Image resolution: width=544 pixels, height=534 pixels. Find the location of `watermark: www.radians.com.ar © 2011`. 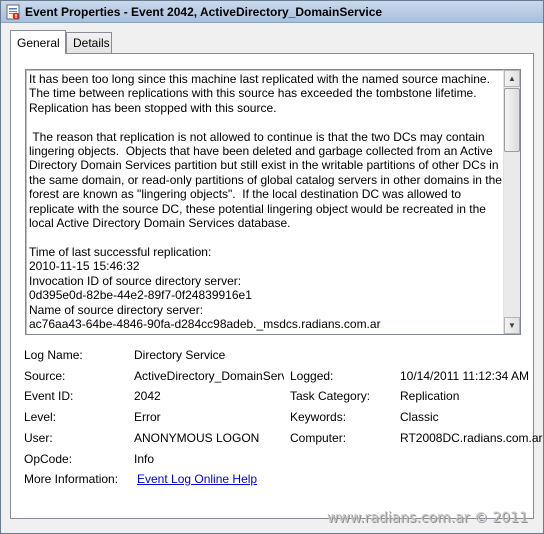

watermark: www.radians.com.ar © 2011 is located at coordinates (427, 518).